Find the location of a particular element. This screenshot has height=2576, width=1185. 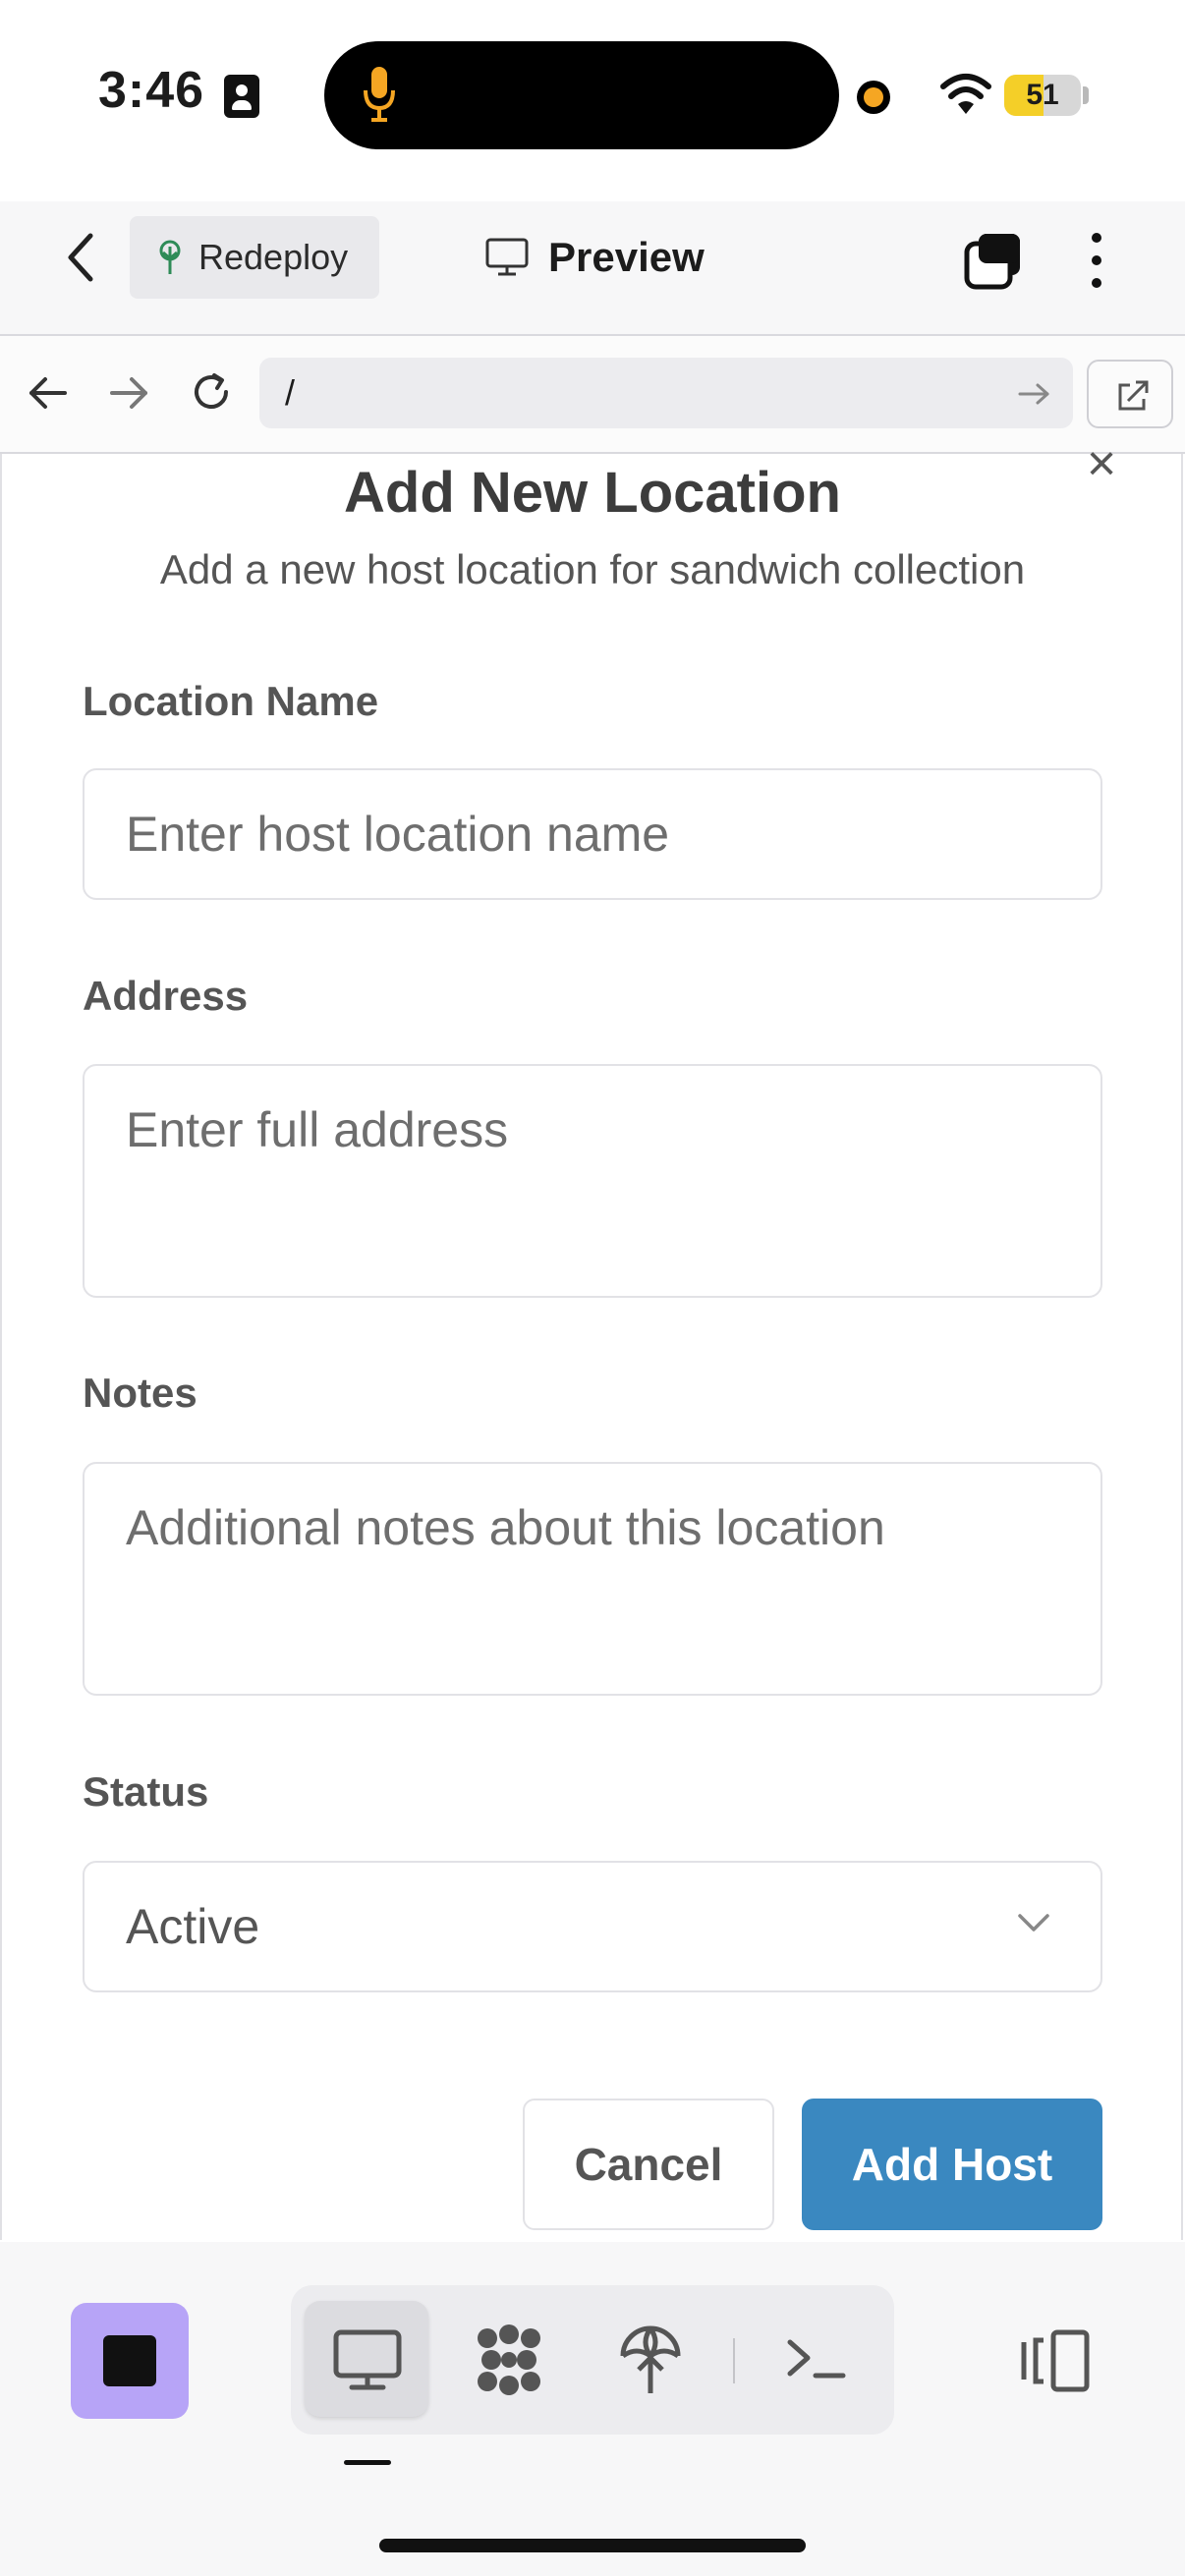

address-textarea: Enter full address is located at coordinates (592, 1181).